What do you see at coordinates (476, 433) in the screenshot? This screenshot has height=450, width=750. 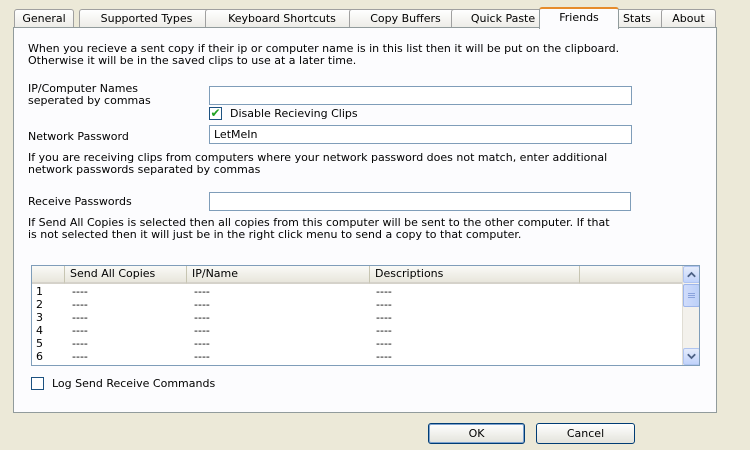 I see `ok-button: OK` at bounding box center [476, 433].